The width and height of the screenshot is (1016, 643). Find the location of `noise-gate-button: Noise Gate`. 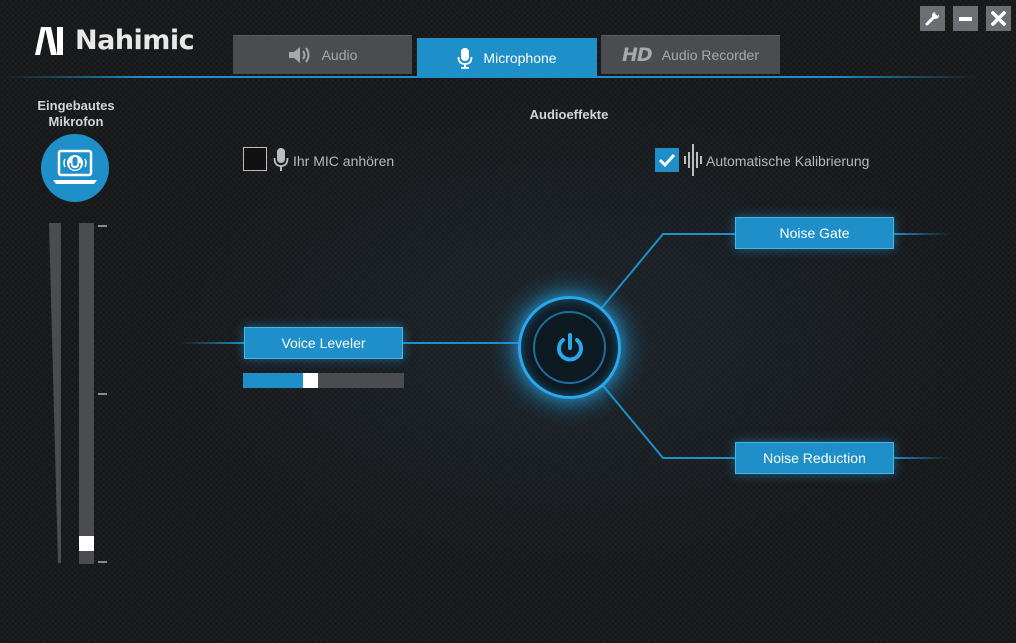

noise-gate-button: Noise Gate is located at coordinates (814, 233).